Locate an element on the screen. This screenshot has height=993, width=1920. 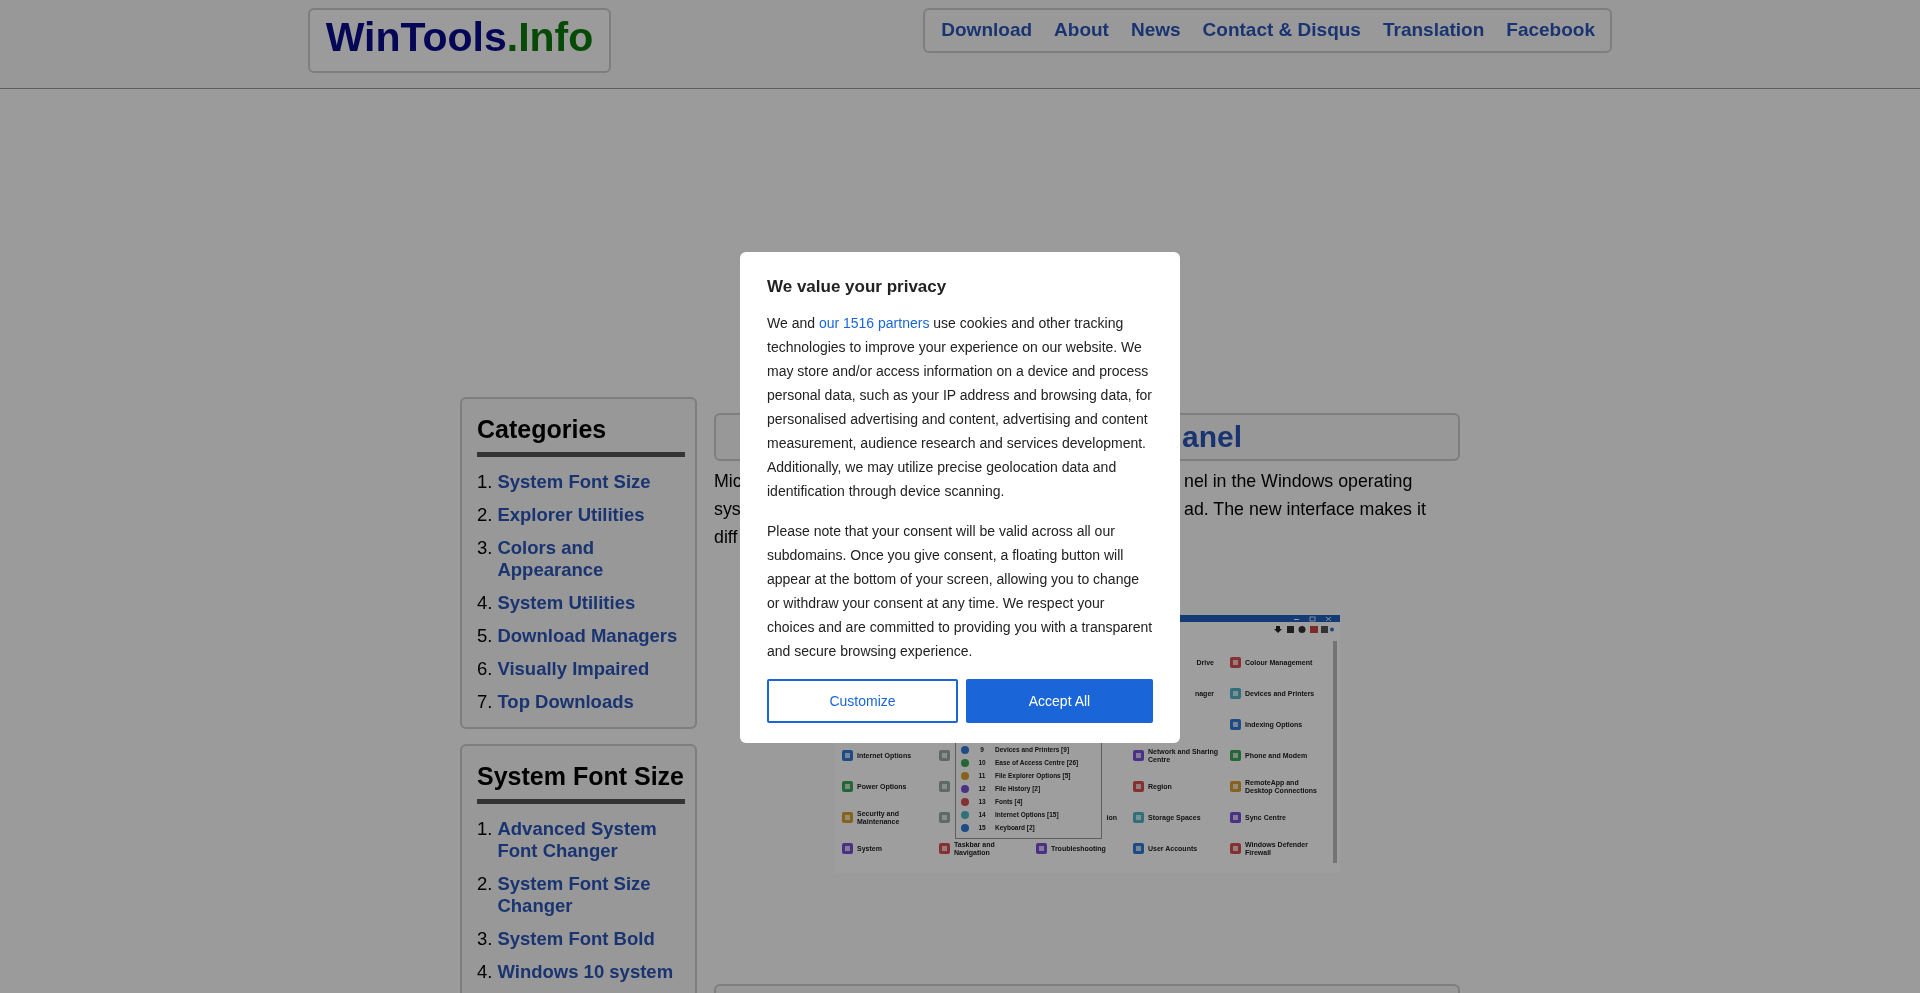
sidebar-link: System Font Size Changer is located at coordinates (591, 895).